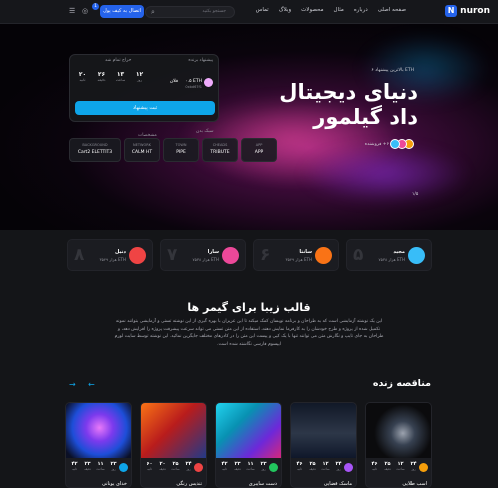 The height and width of the screenshot is (488, 498). I want to click on seller-card: دنیل ۳۵۴۹ هزار ETH ۸, so click(110, 255).